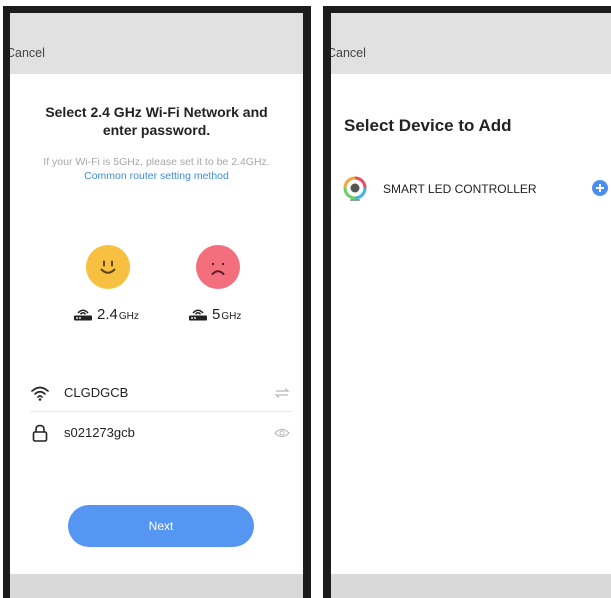  Describe the element at coordinates (96, 392) in the screenshot. I see `wifi-ssid-value: CLGDGCB` at that location.